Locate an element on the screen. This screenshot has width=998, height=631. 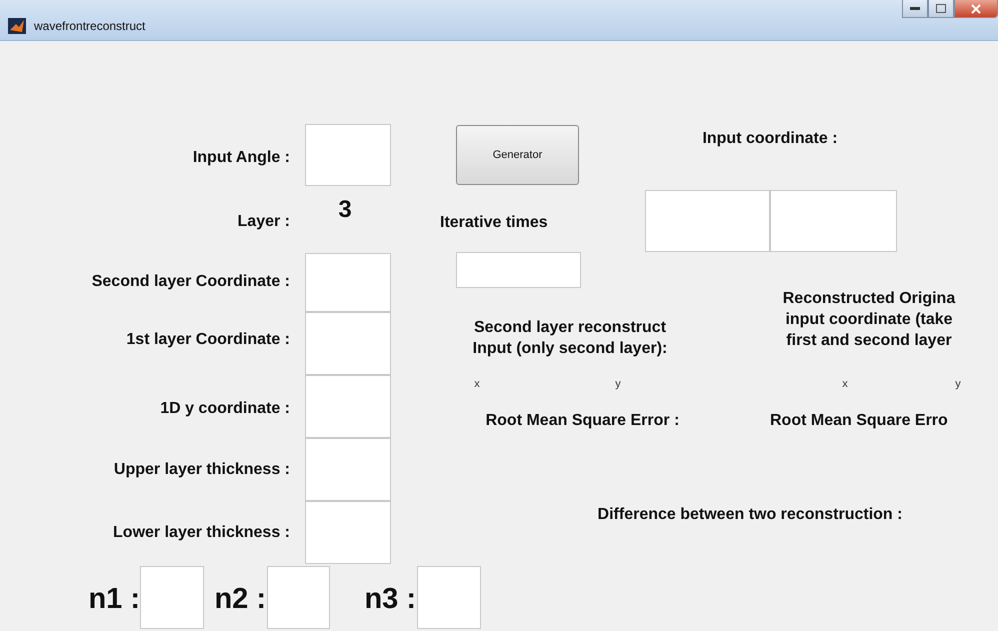
field-label: 1D y coordinate : is located at coordinates (224, 409).